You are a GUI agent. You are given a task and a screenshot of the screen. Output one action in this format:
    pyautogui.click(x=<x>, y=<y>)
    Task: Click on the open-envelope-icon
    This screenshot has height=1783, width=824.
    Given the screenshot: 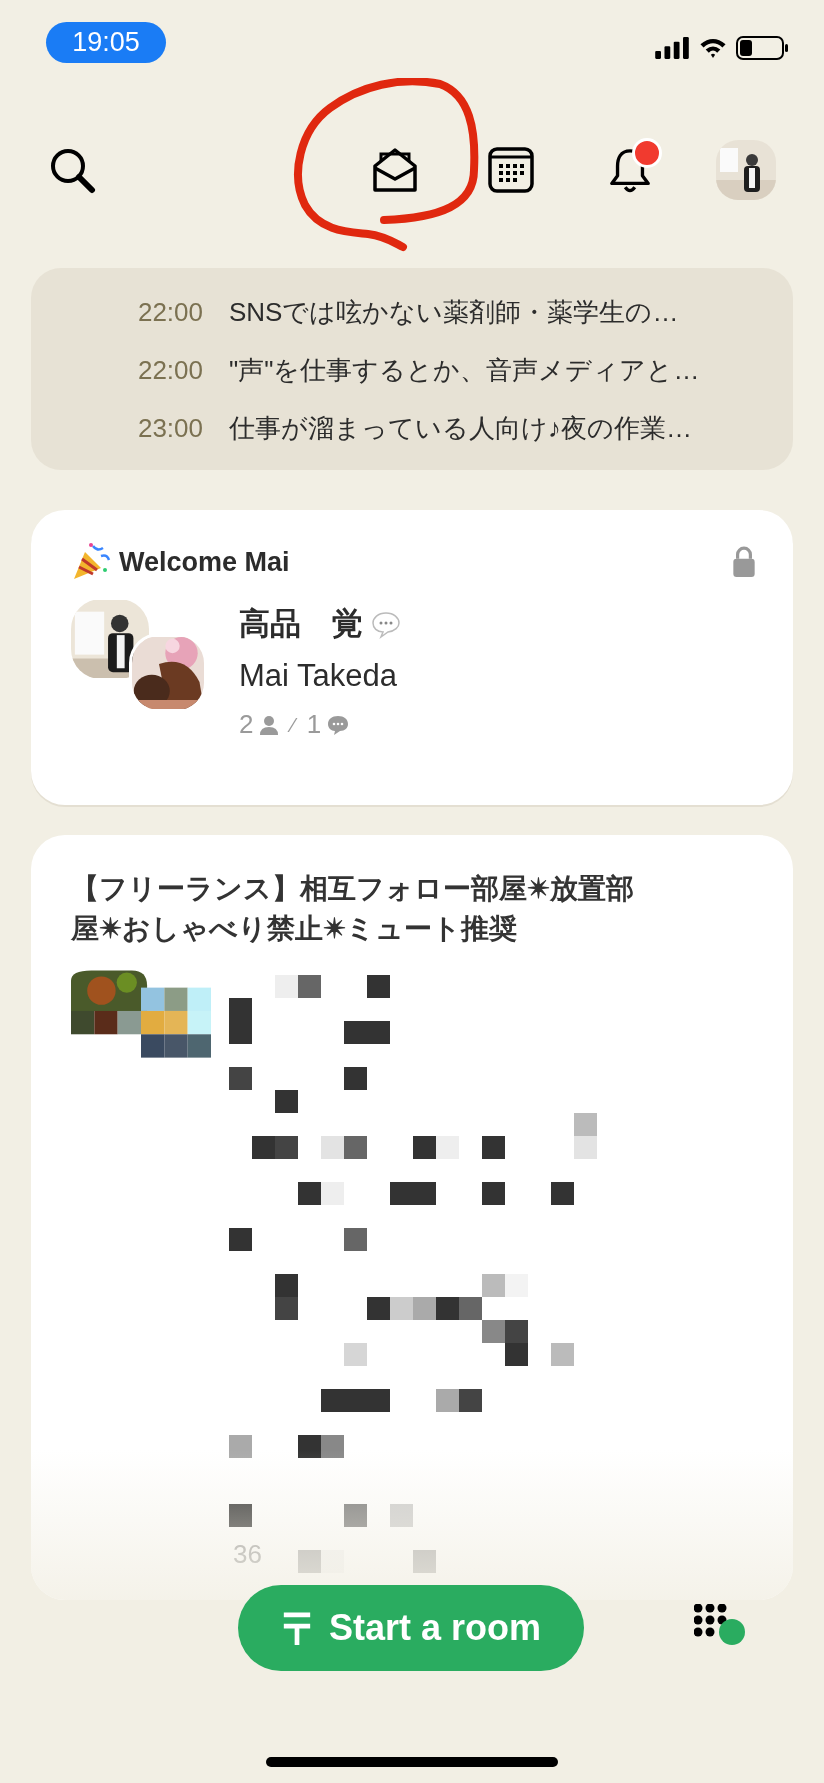 What is the action you would take?
    pyautogui.click(x=395, y=170)
    